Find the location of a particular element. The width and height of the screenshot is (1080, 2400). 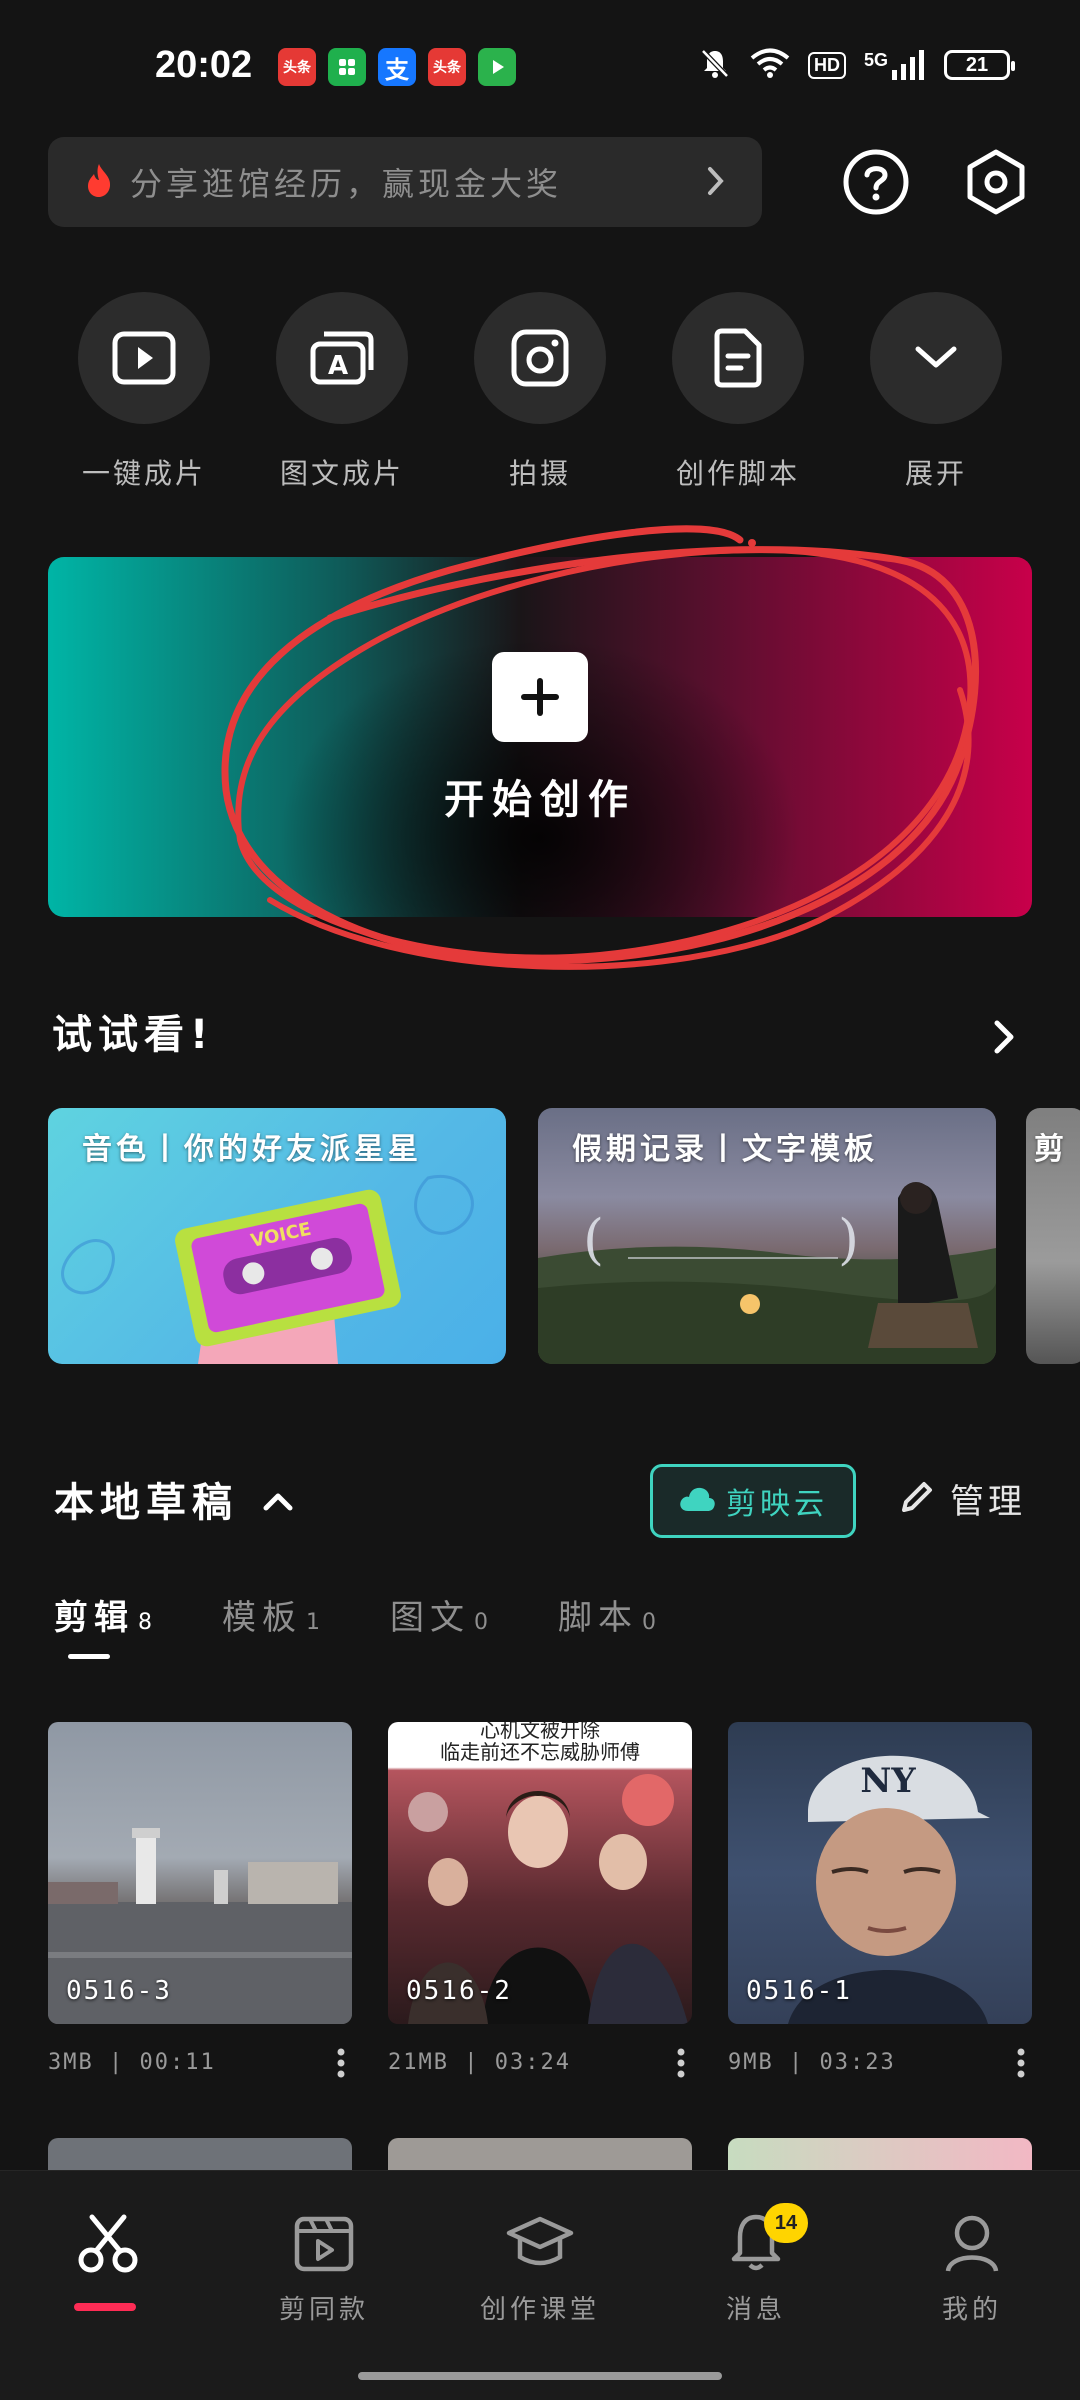

tab-label: 图文 is located at coordinates (430, 1618).